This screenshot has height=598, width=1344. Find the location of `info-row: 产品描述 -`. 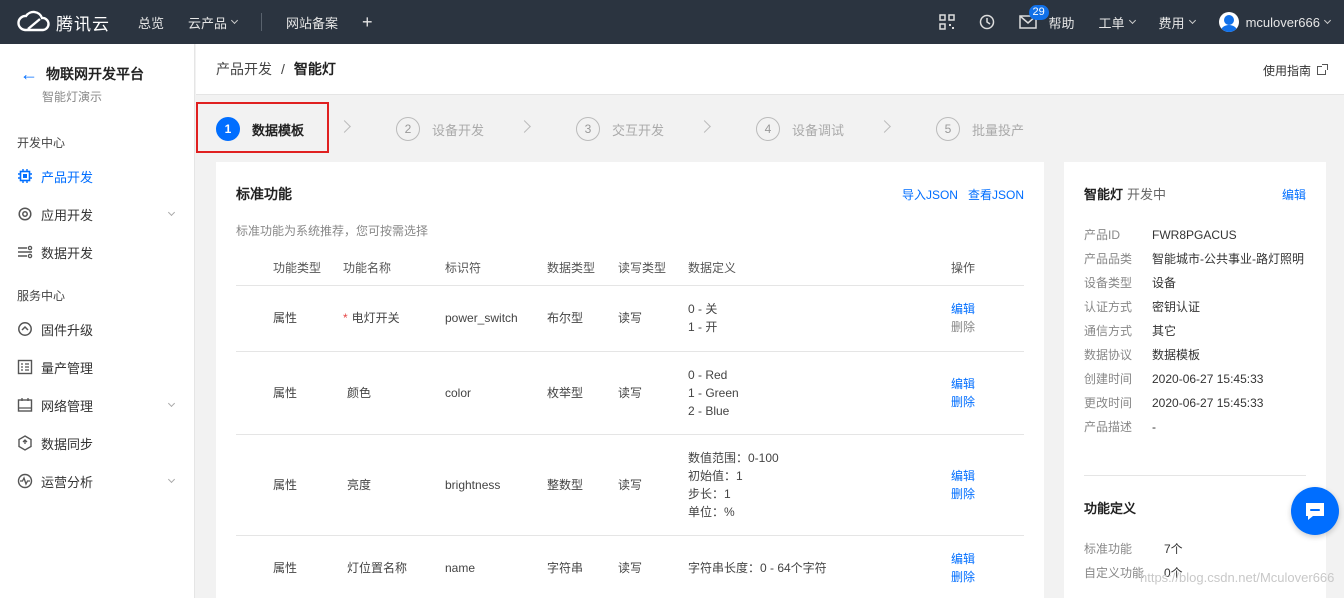

info-row: 产品描述 - is located at coordinates (1199, 427).